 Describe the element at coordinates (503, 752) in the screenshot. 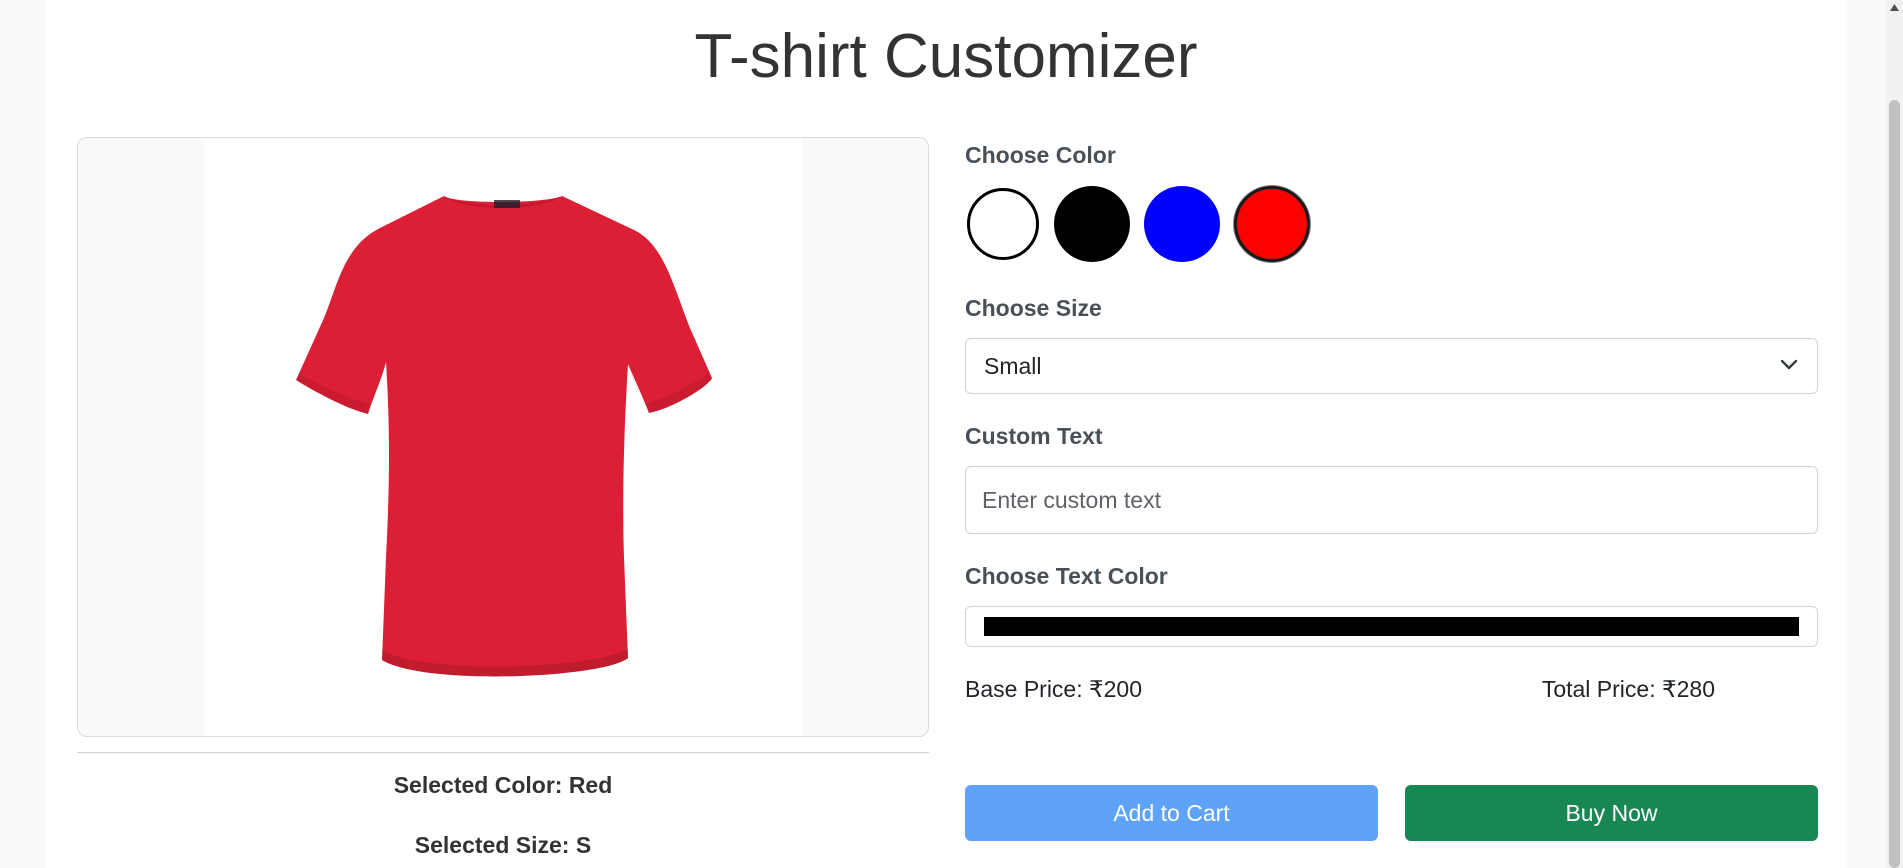

I see `preview-divider` at that location.